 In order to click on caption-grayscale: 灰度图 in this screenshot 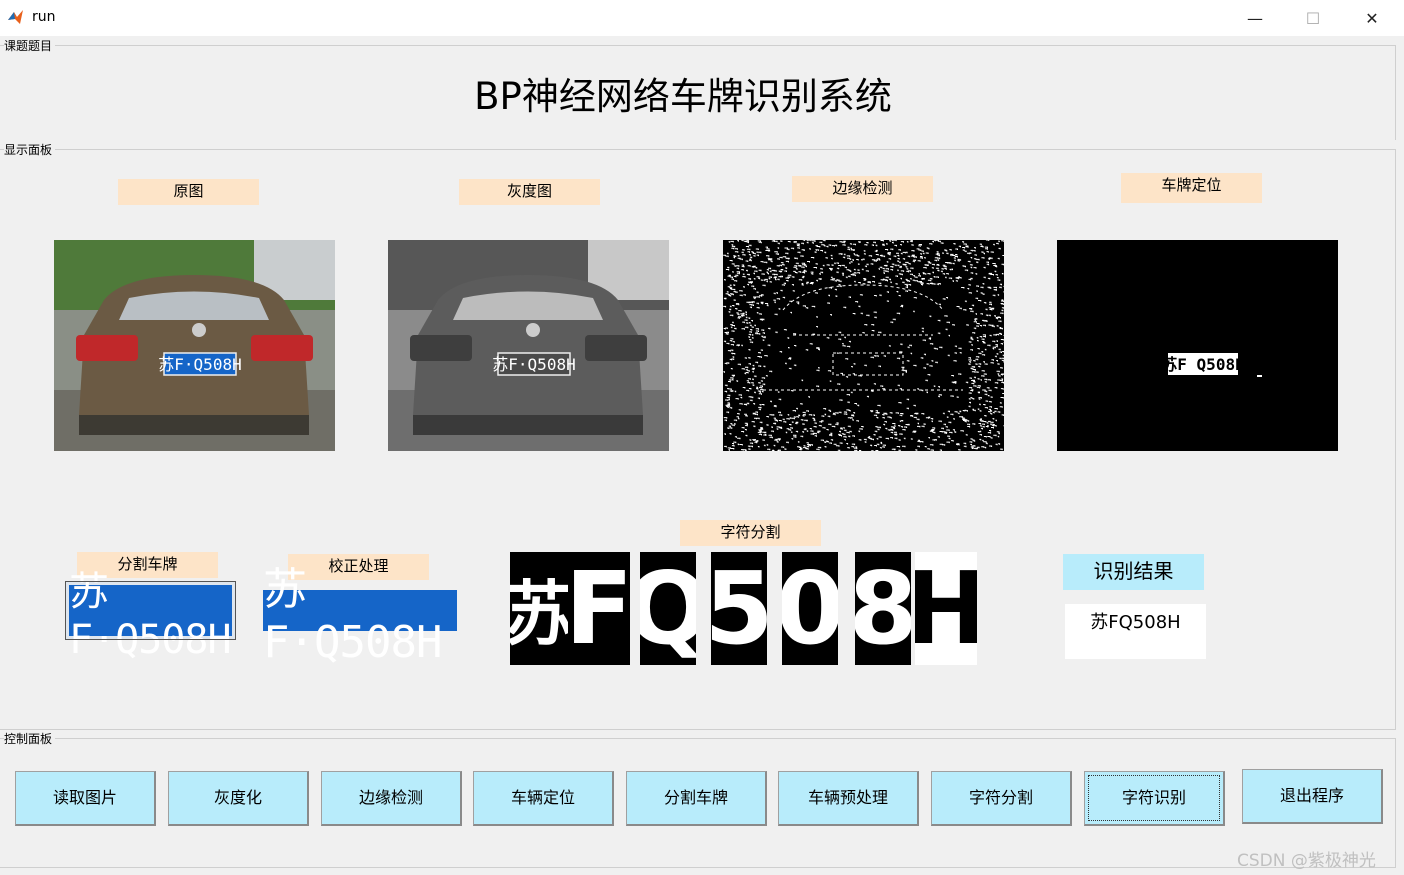, I will do `click(529, 192)`.